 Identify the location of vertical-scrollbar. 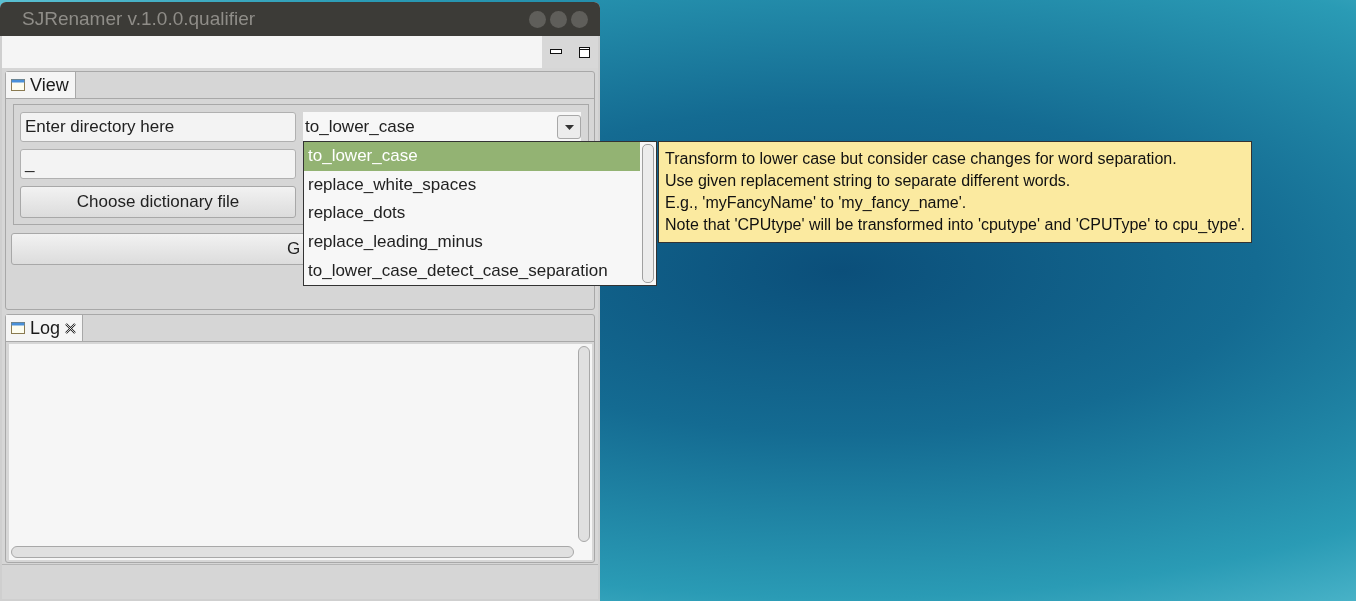
(584, 444).